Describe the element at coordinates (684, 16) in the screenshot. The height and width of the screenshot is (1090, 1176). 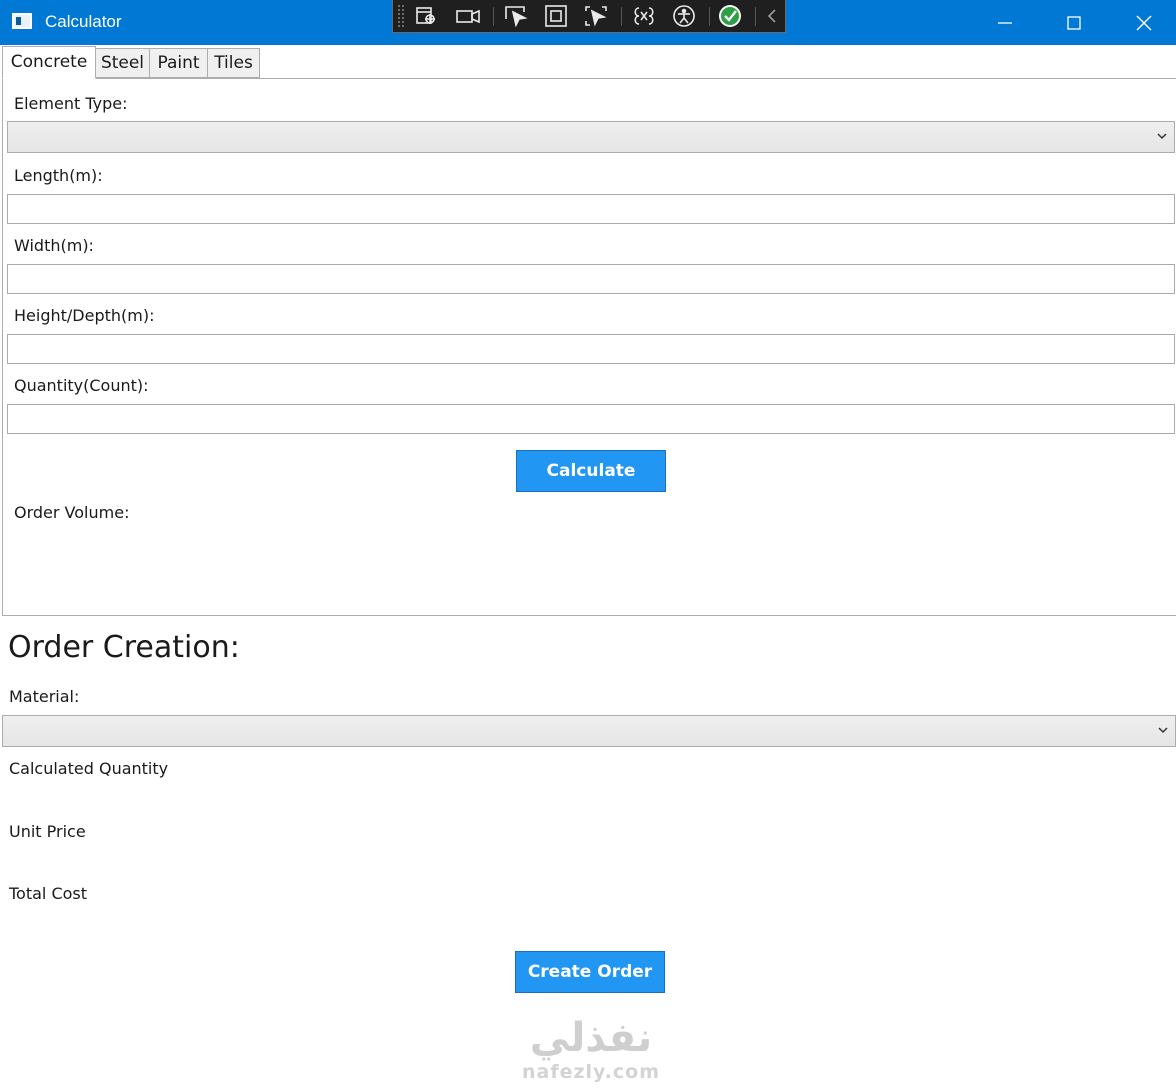
I see `accessibility-icon` at that location.